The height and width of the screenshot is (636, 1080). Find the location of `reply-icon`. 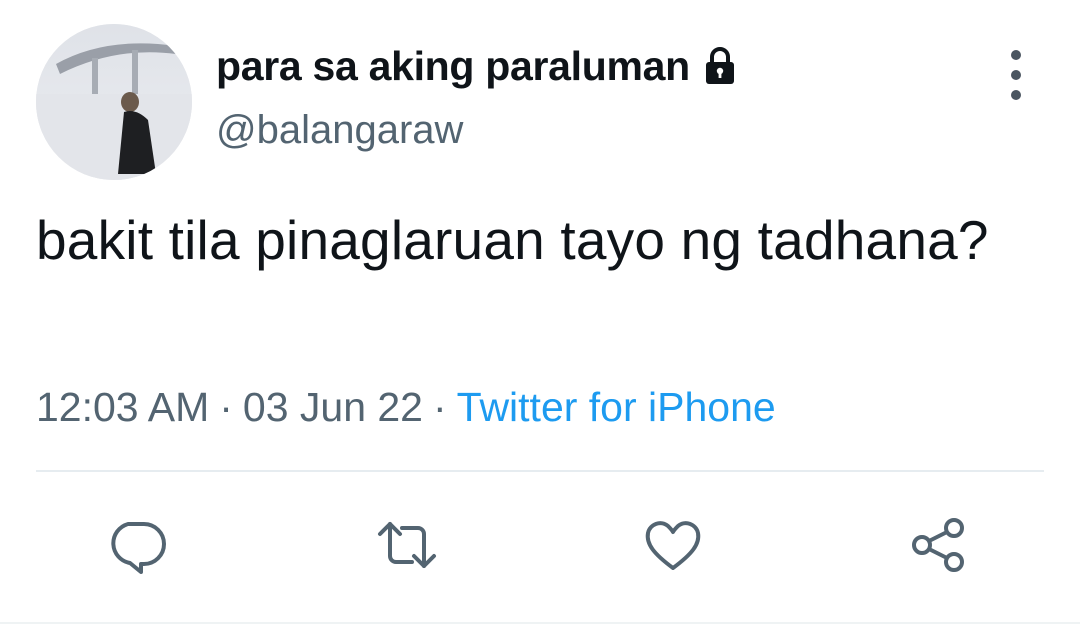

reply-icon is located at coordinates (138, 548).